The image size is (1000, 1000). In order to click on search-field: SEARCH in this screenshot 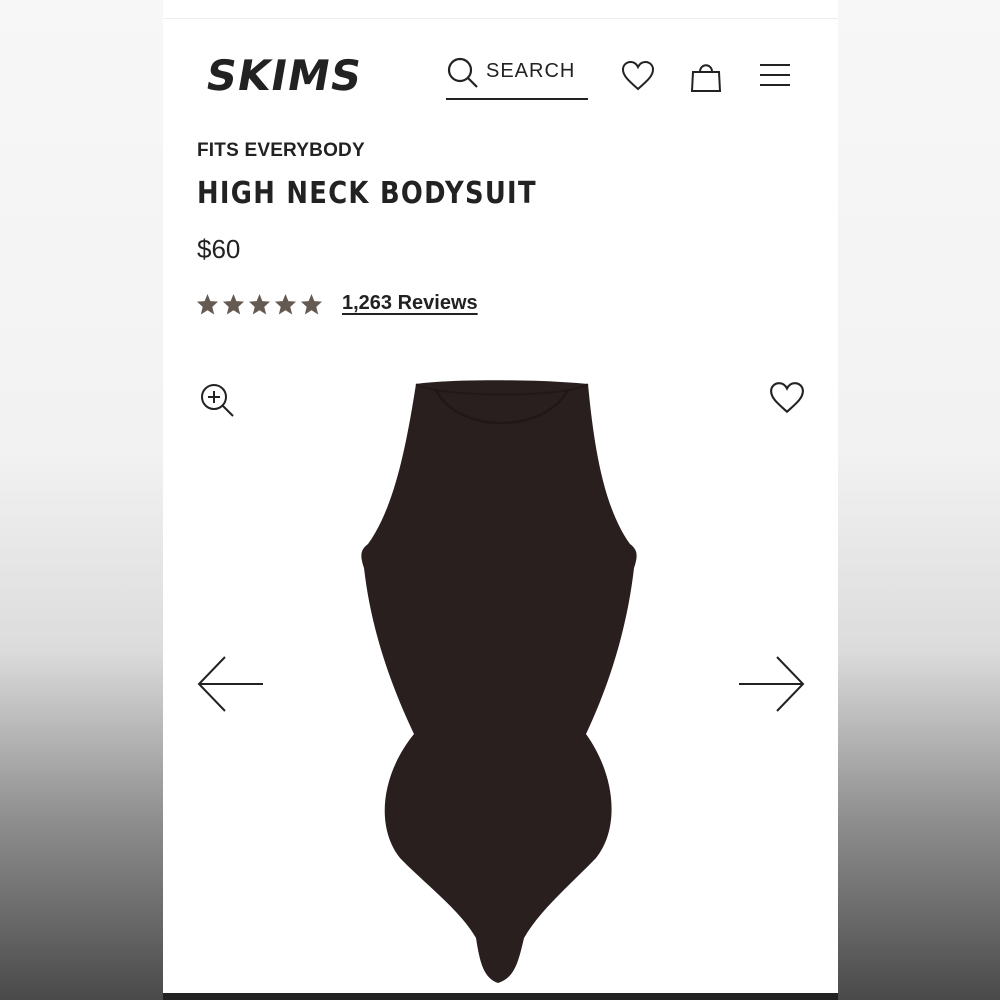, I will do `click(517, 78)`.